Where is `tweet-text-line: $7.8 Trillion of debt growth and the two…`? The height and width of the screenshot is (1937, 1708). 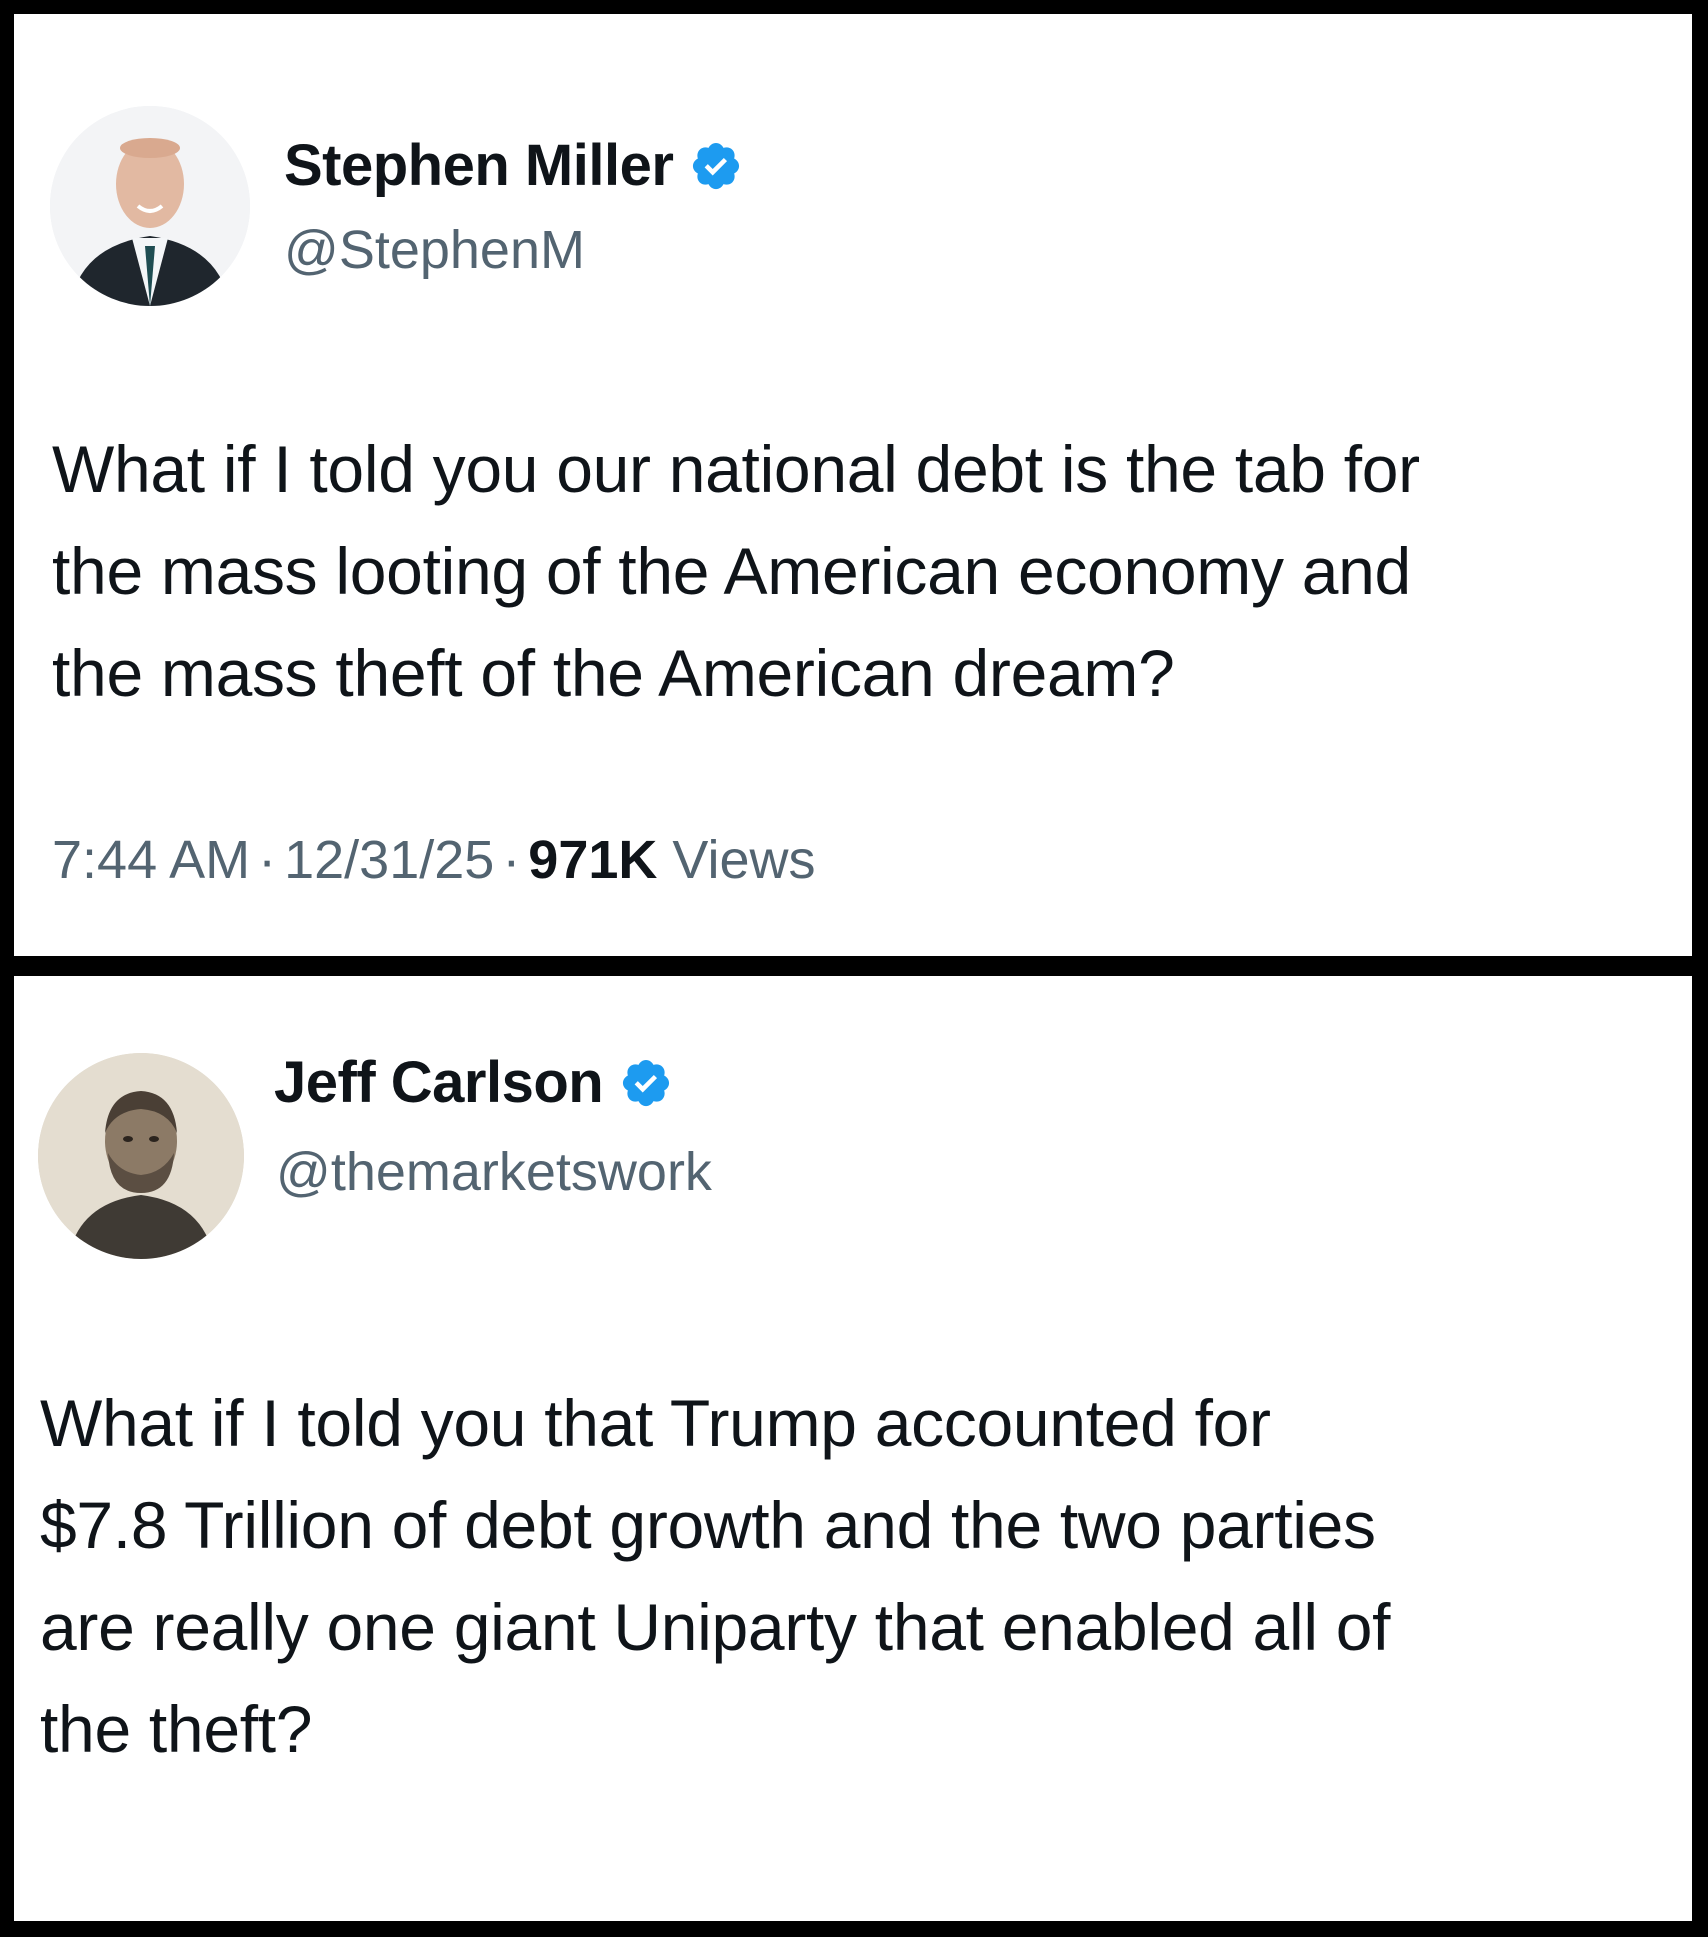
tweet-text-line: $7.8 Trillion of debt growth and the two… is located at coordinates (708, 1525).